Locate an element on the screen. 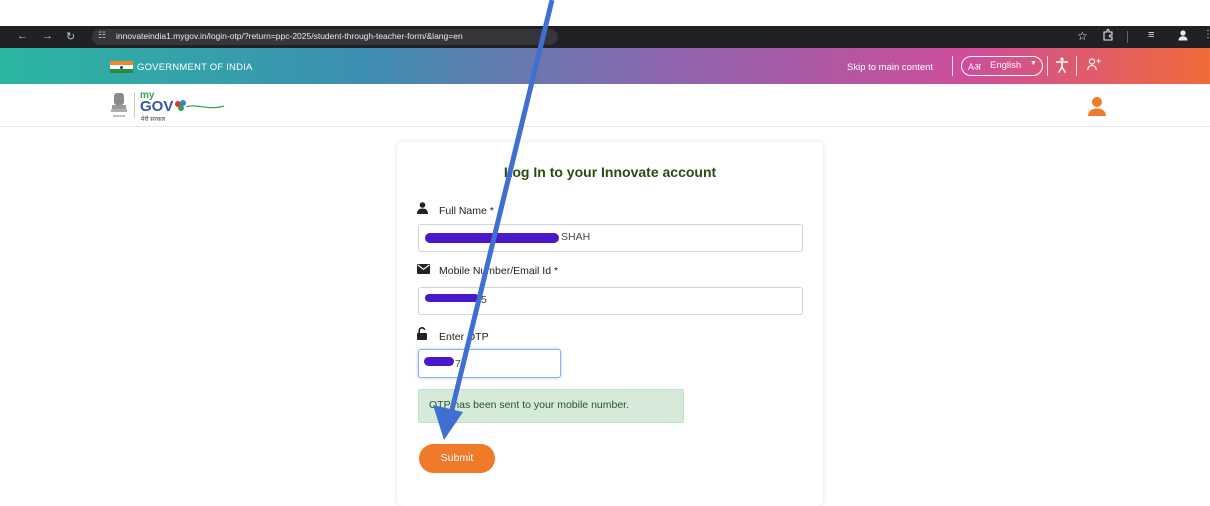 The width and height of the screenshot is (1210, 506). user-plus-icon is located at coordinates (1094, 66).